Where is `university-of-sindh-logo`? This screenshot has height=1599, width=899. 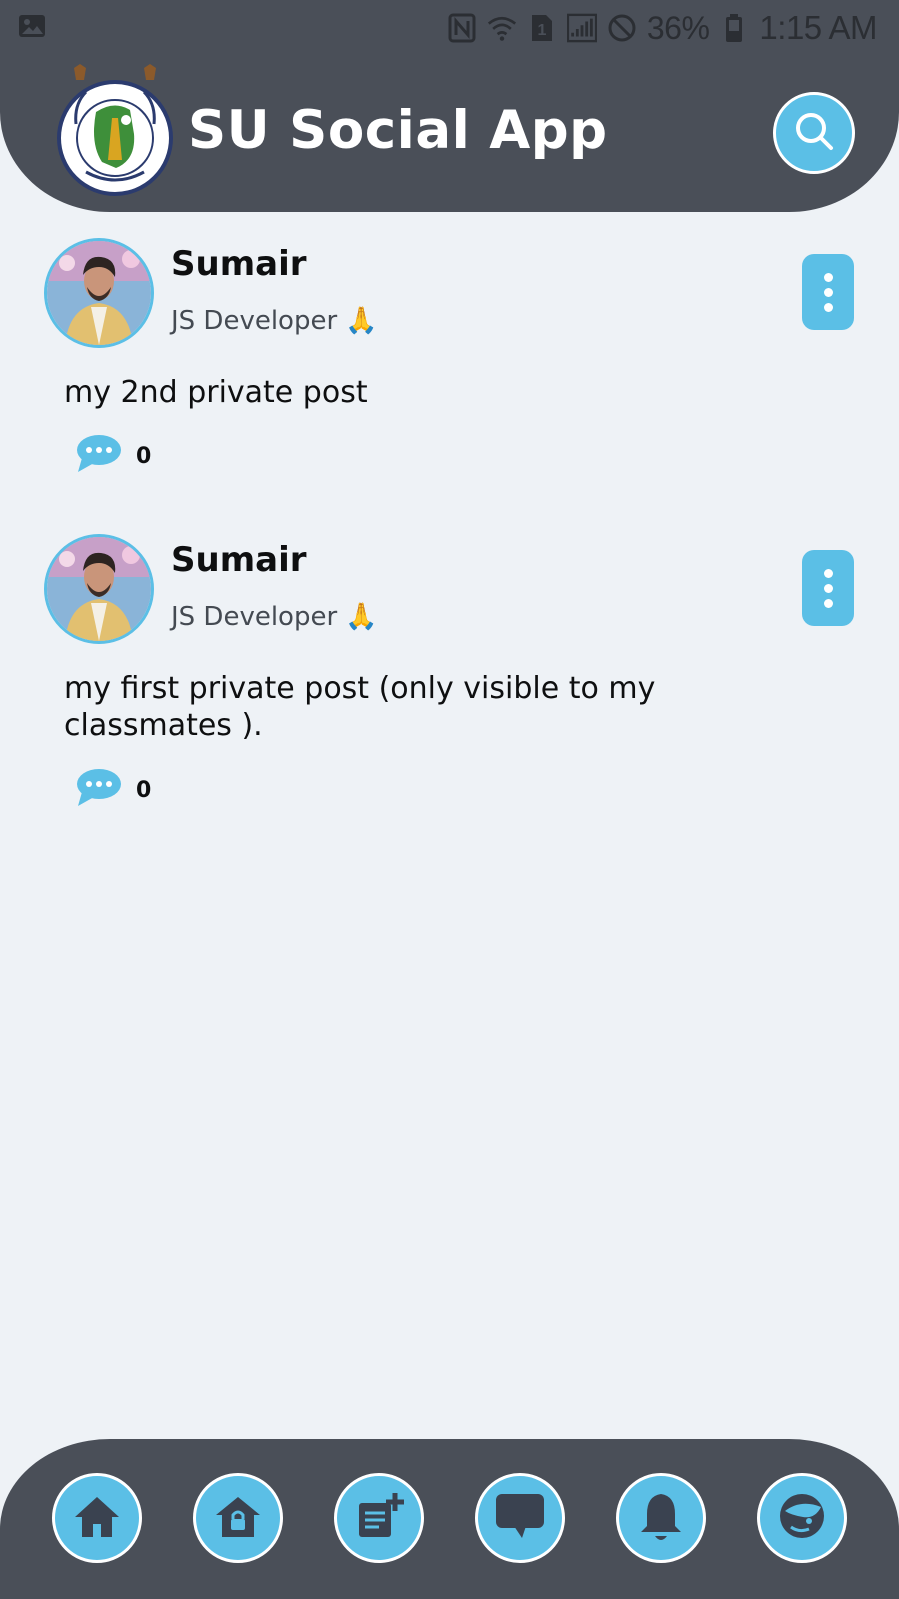
university-of-sindh-logo is located at coordinates (115, 133).